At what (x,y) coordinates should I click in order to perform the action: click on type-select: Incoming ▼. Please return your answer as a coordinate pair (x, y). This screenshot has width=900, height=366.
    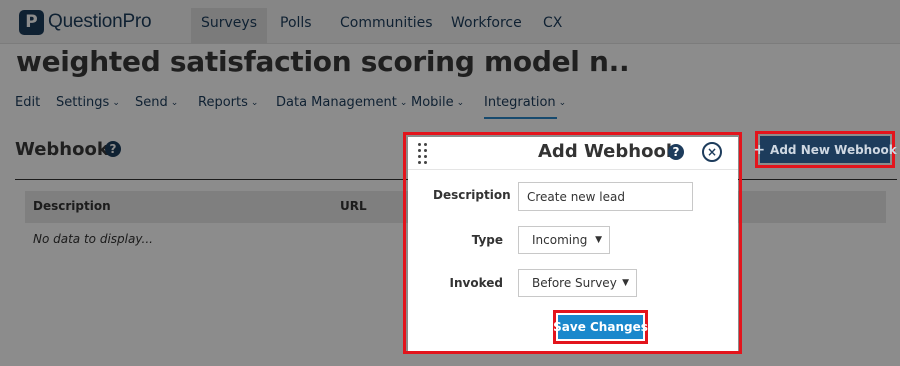
    Looking at the image, I should click on (564, 240).